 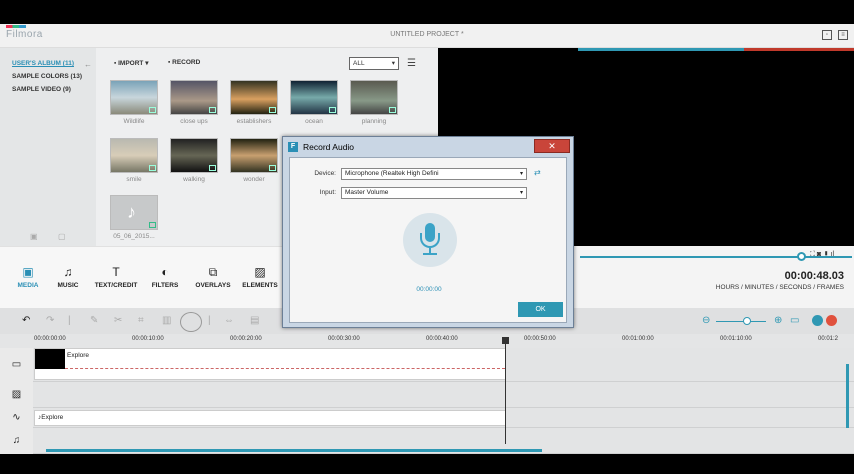 I want to click on settings-icon, so click(x=817, y=320).